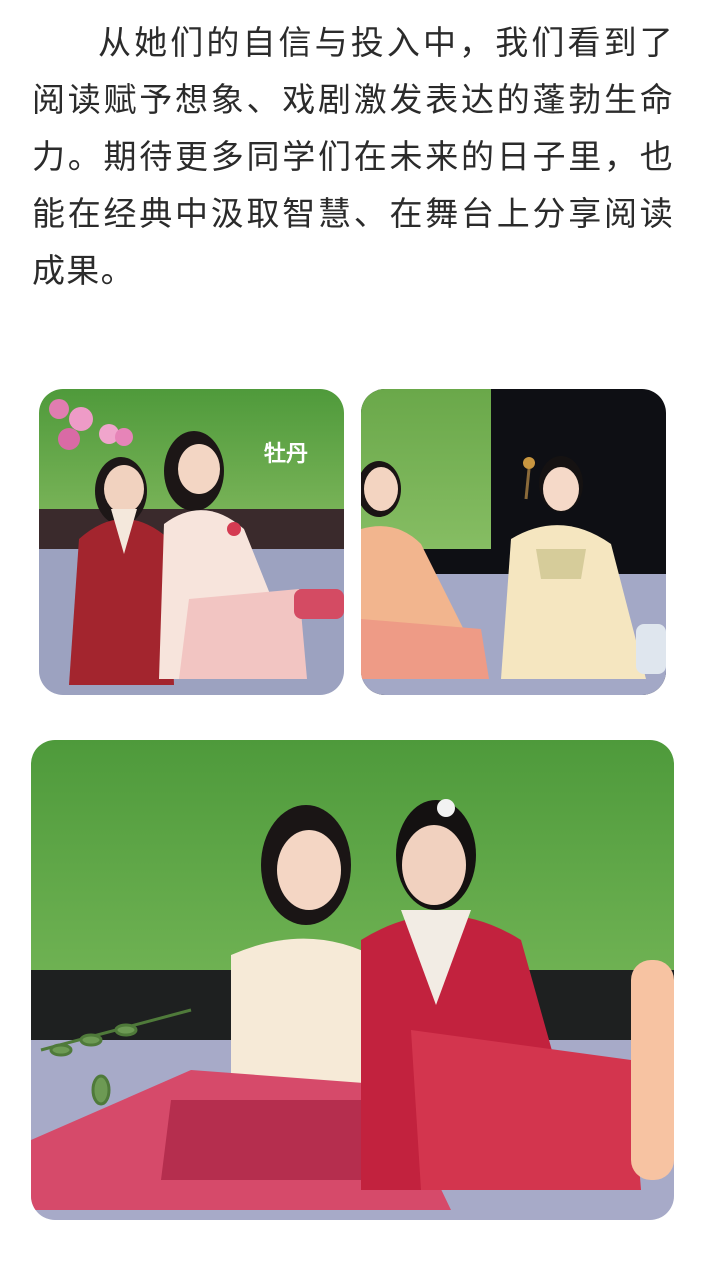 The width and height of the screenshot is (703, 1280). I want to click on photo-2-illustration, so click(513, 542).